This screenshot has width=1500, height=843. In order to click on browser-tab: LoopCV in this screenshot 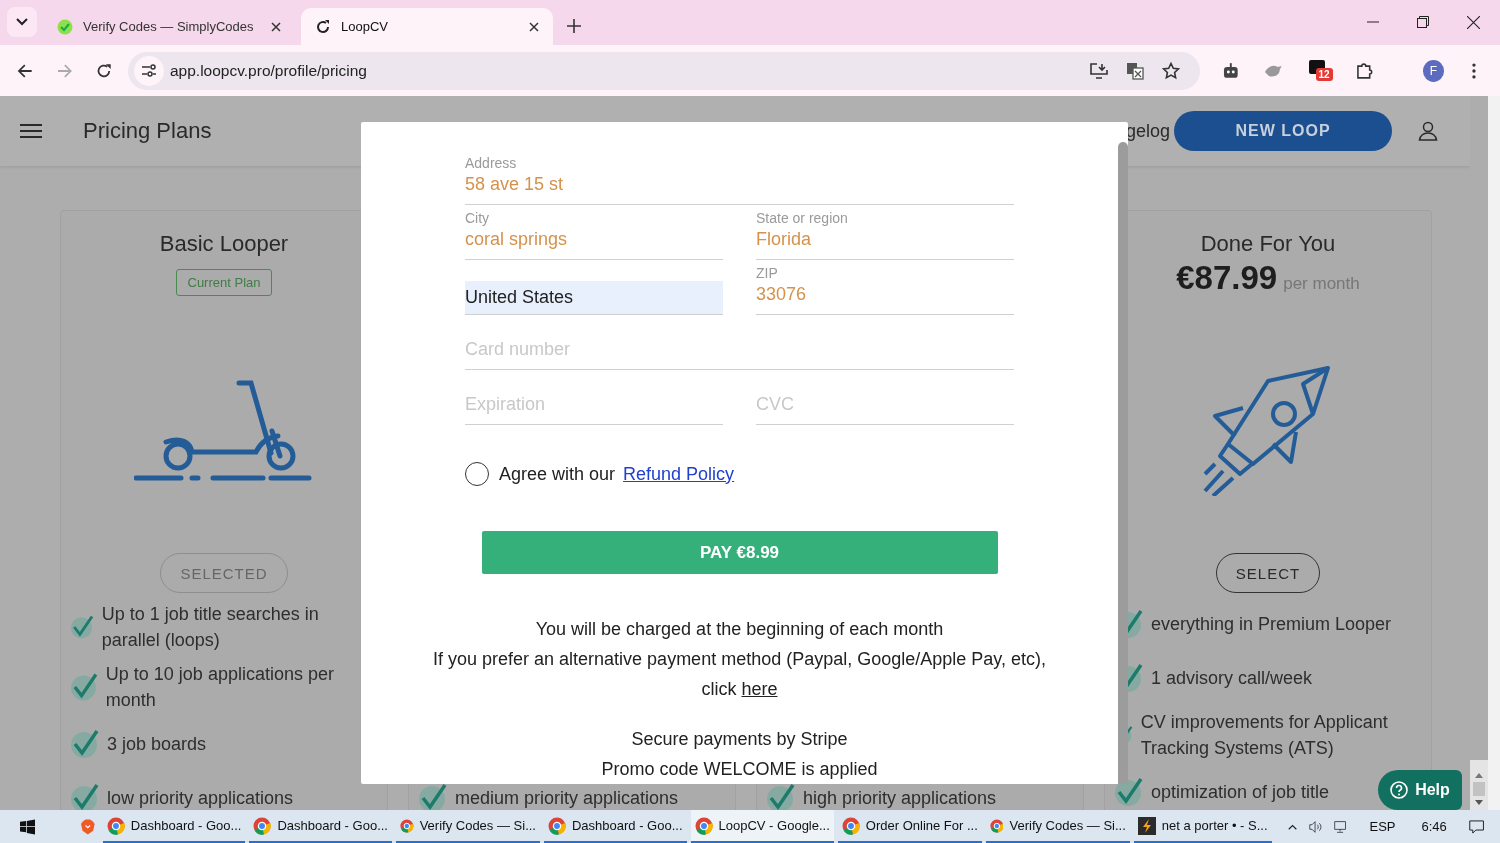, I will do `click(427, 26)`.